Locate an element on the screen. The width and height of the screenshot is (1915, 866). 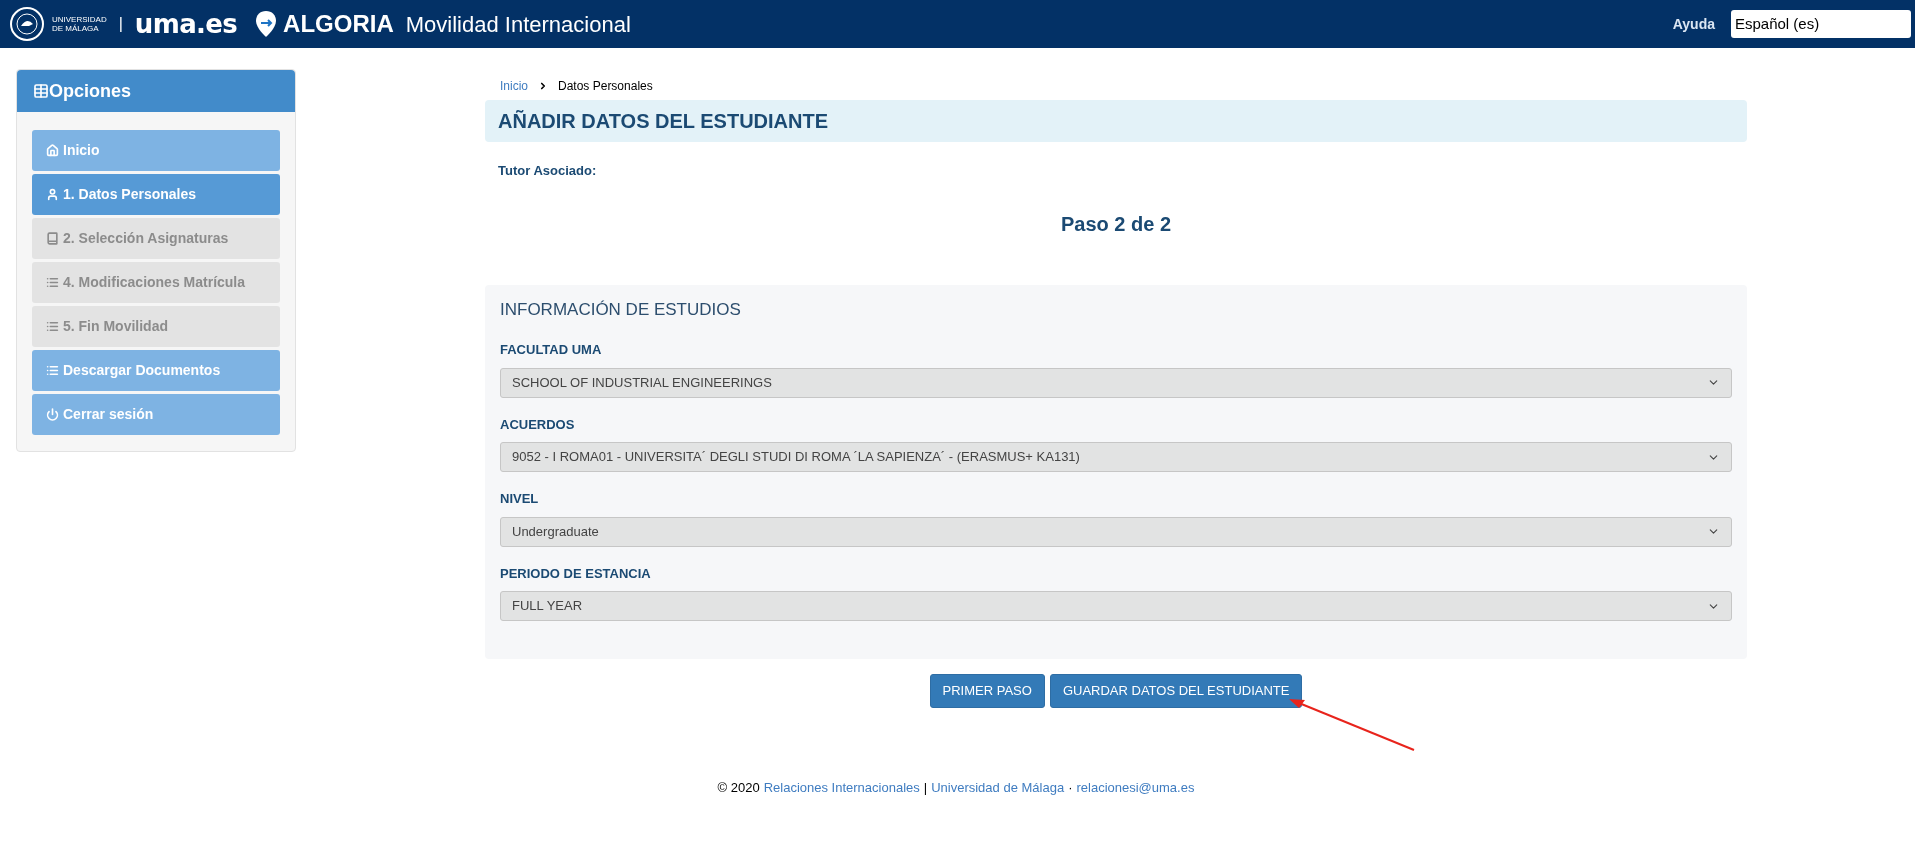
location-pin-icon is located at coordinates (266, 24).